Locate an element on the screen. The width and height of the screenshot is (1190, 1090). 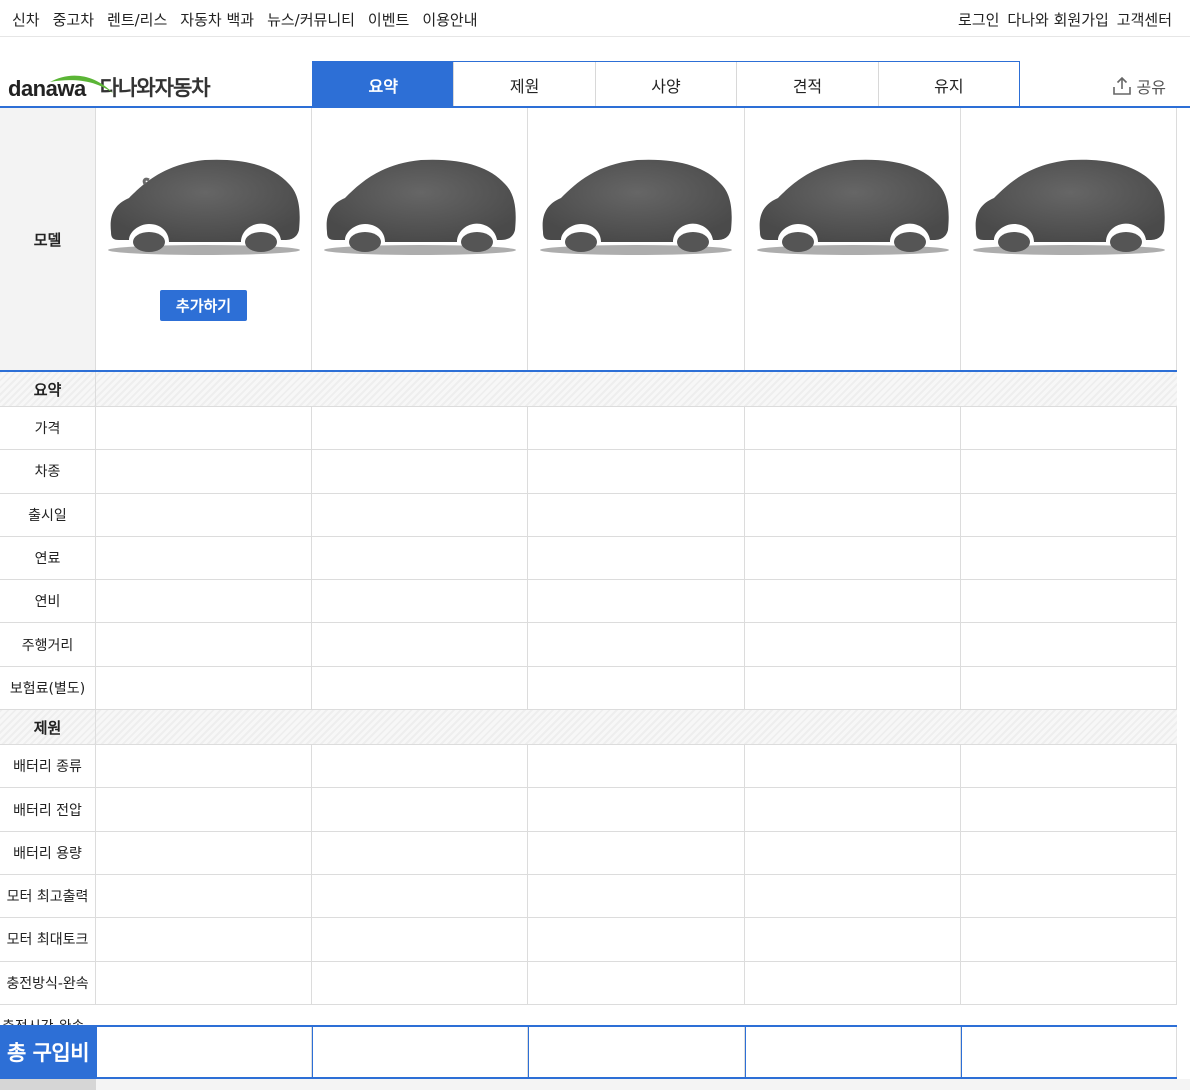
tab-specs: 제원 is located at coordinates (523, 84).